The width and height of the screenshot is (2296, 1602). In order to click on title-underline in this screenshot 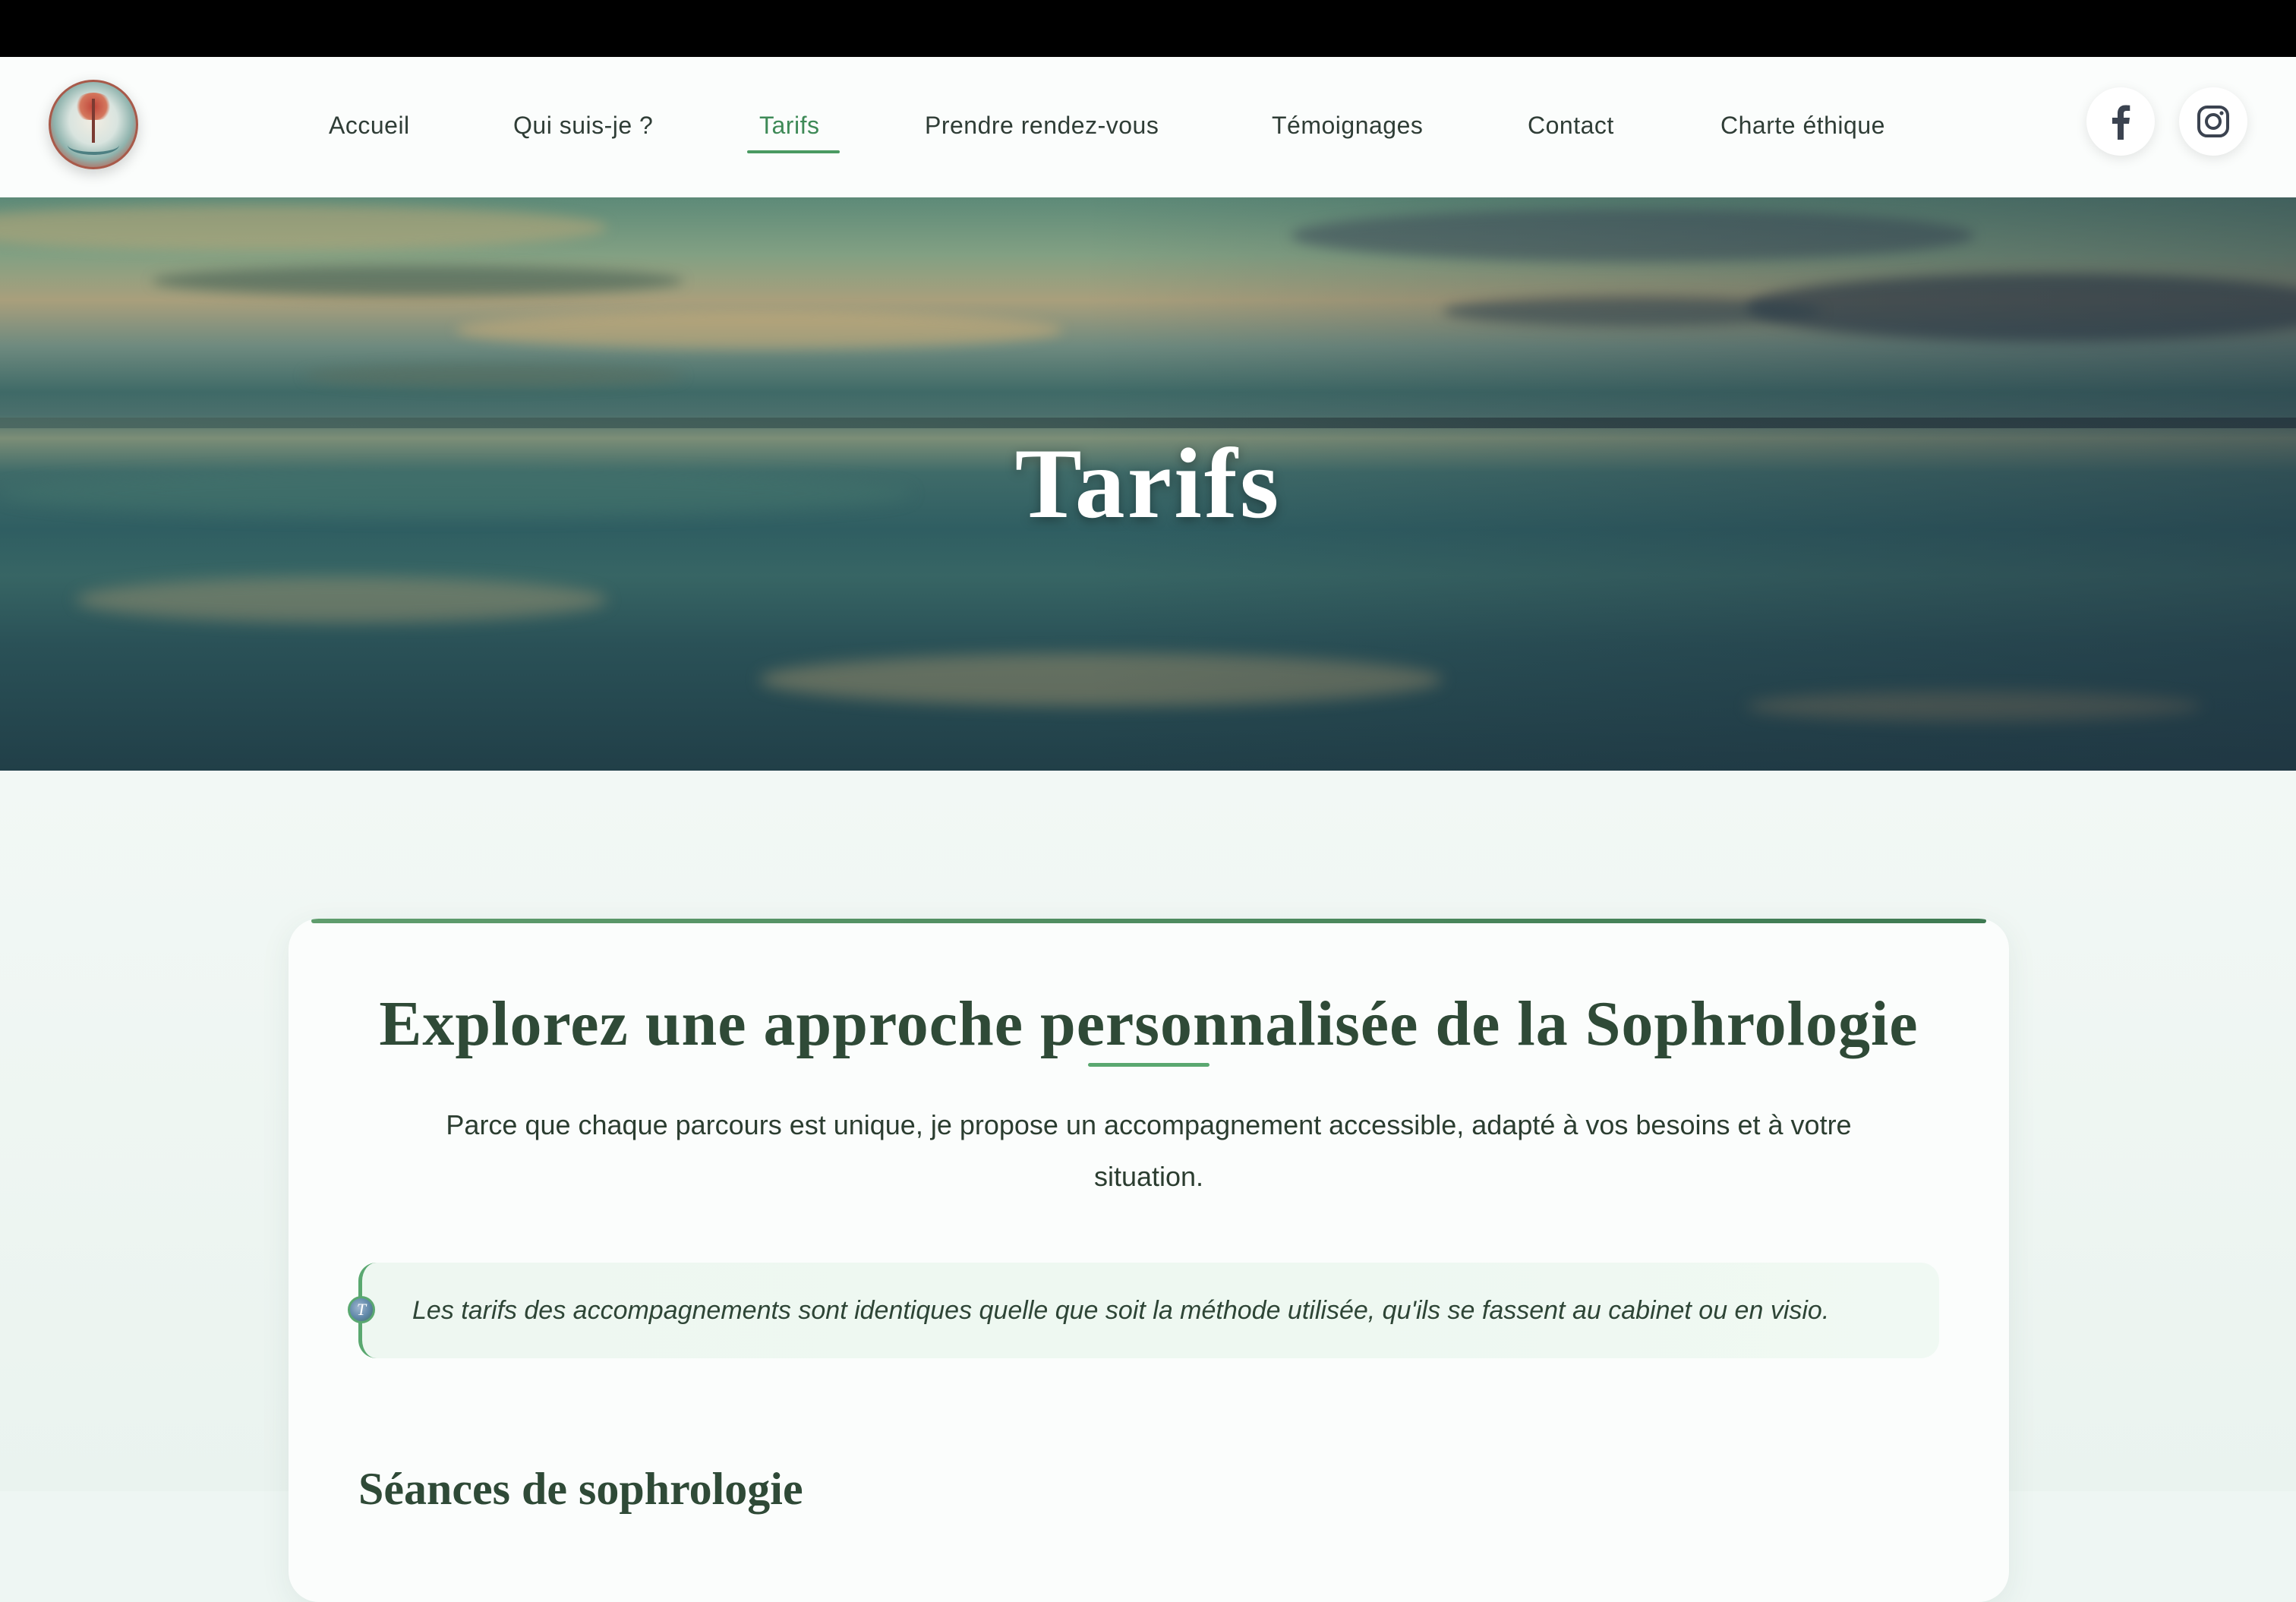, I will do `click(1149, 1065)`.